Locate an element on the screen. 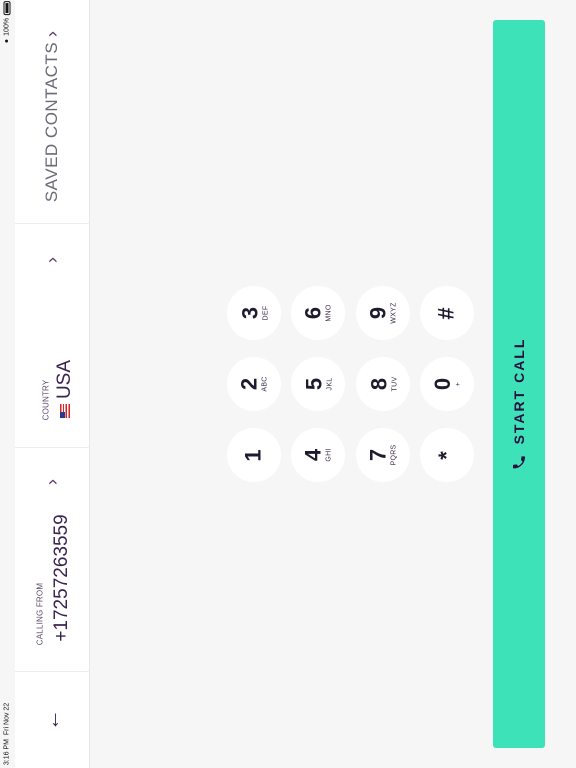  key-star: * is located at coordinates (447, 455).